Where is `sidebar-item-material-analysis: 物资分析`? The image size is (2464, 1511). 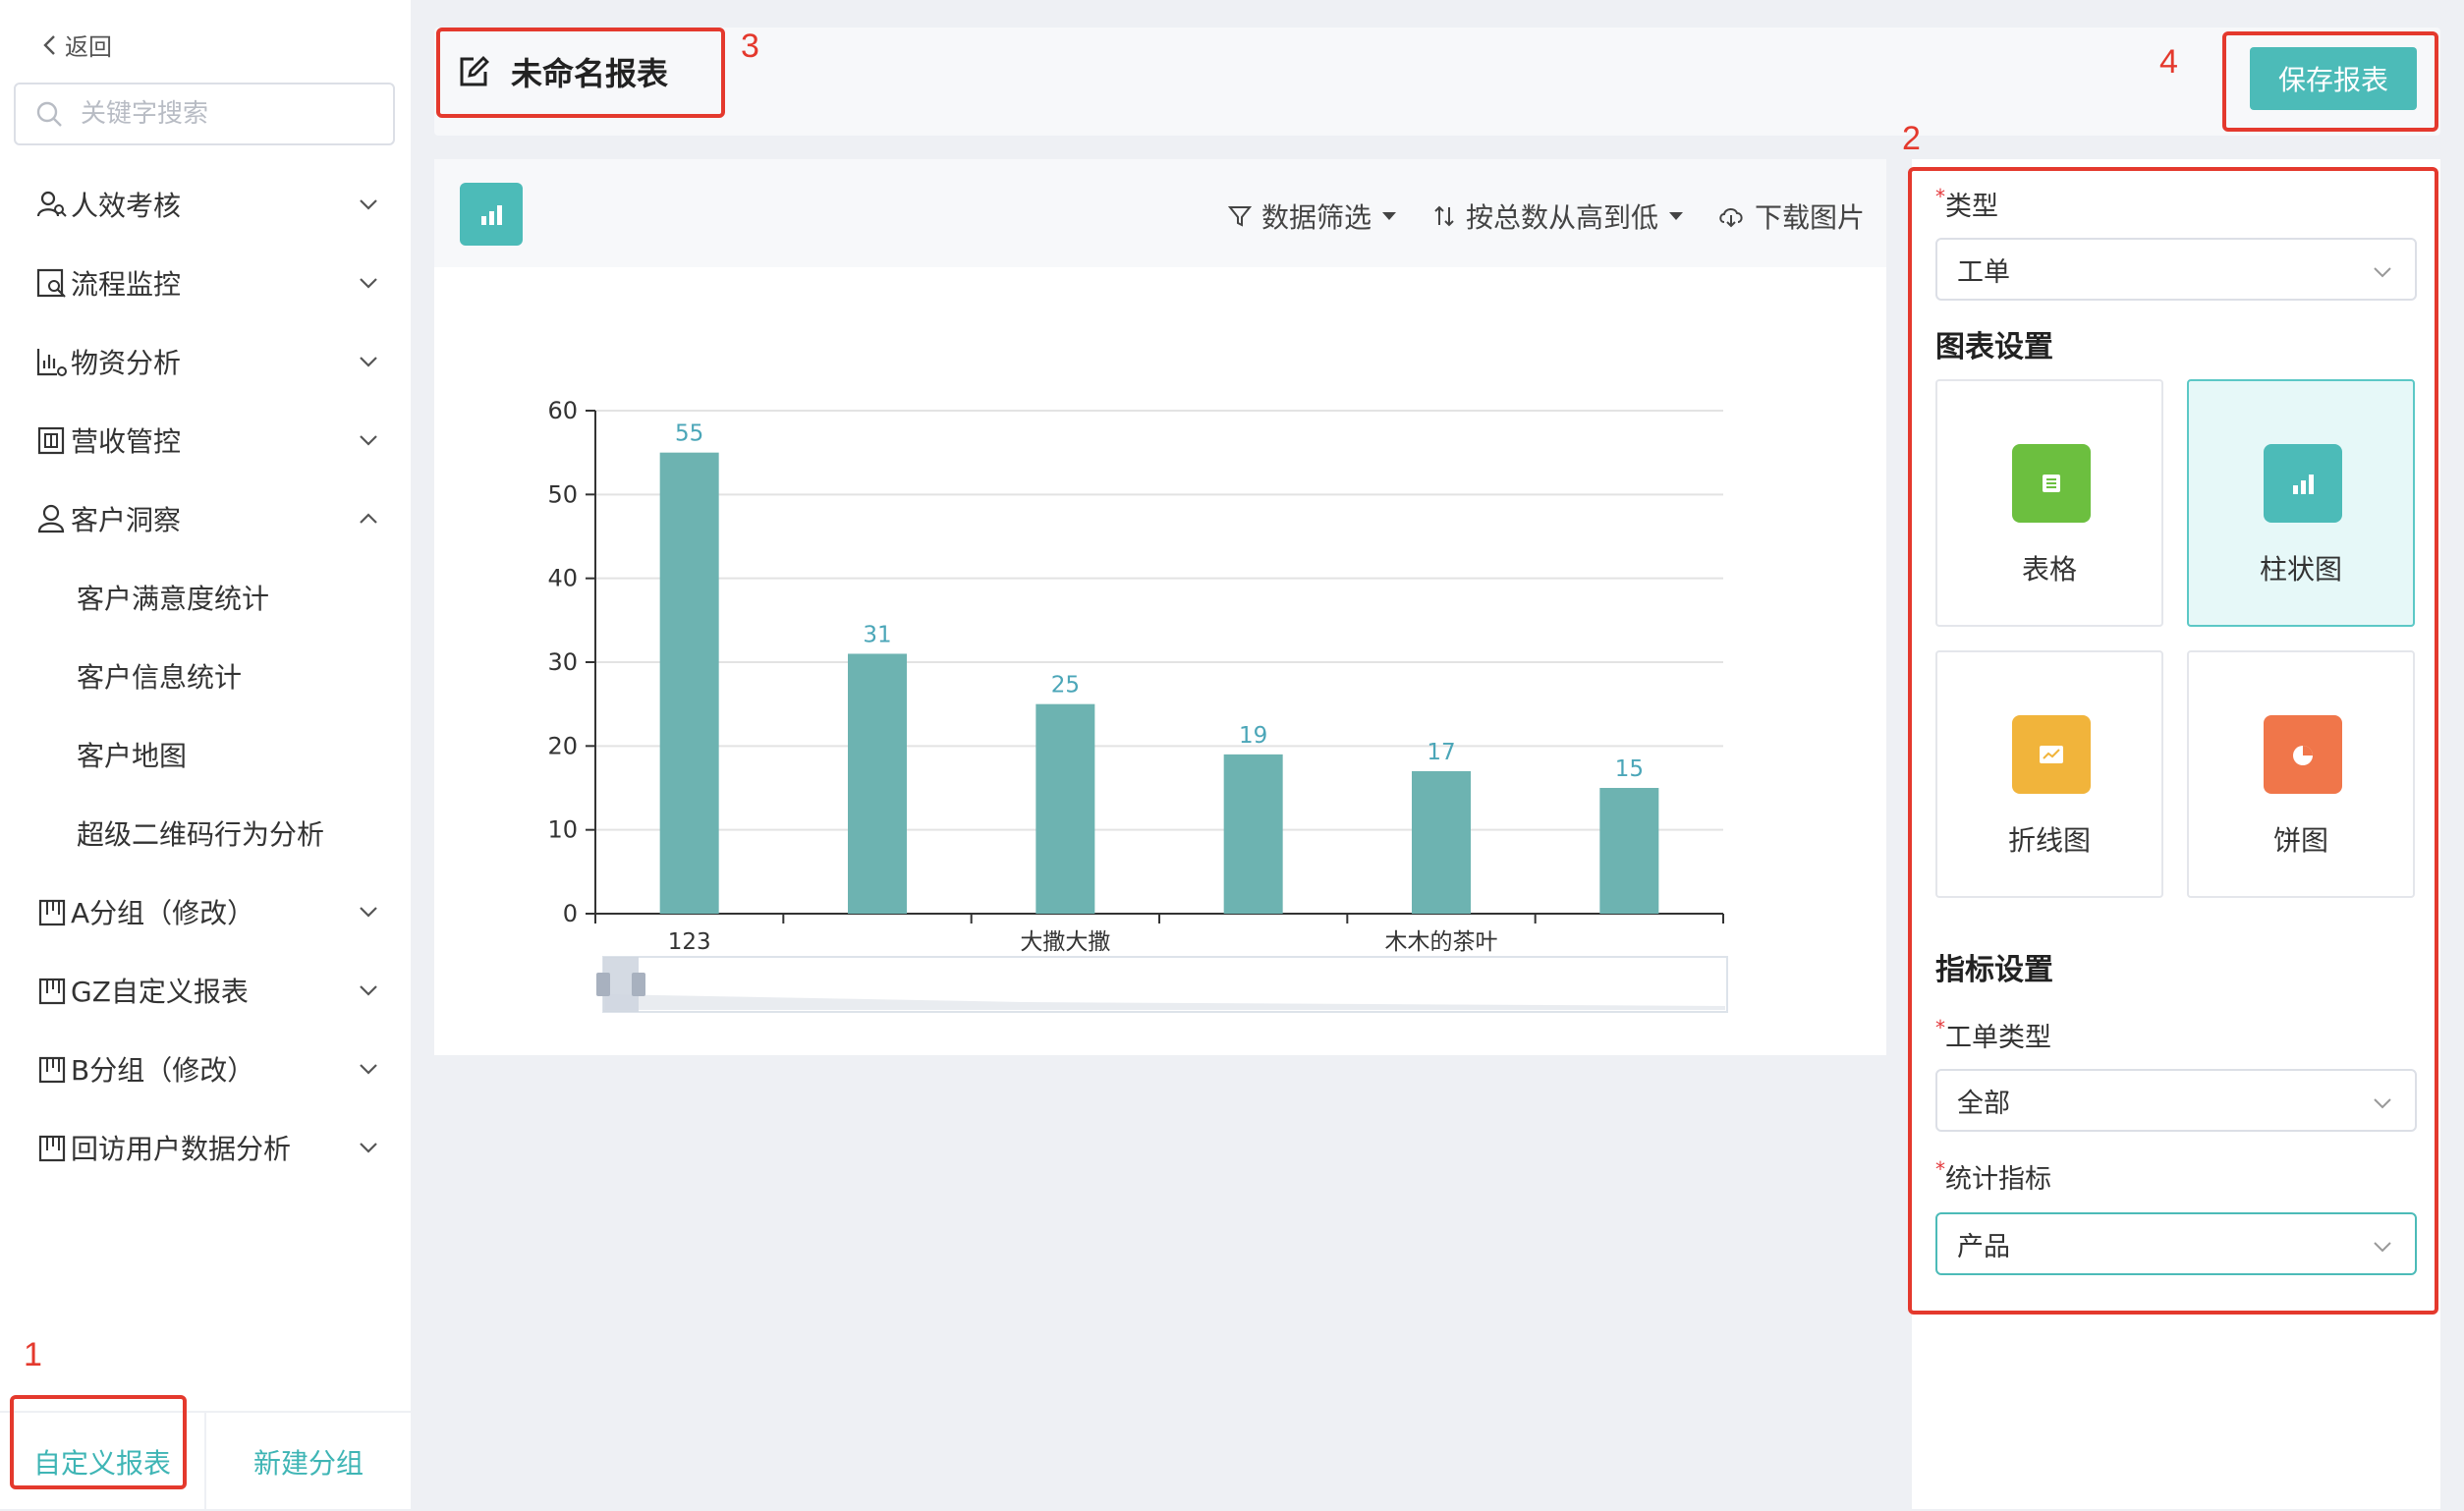
sidebar-item-material-analysis: 物资分析 is located at coordinates (207, 361).